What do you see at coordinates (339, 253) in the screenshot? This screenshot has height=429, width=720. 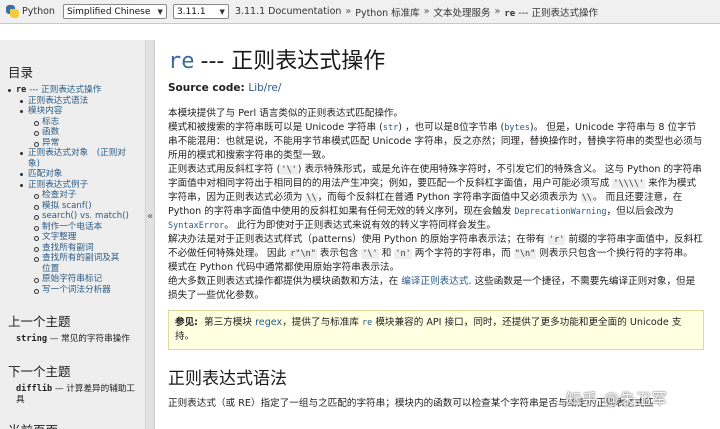 I see `text: 表示包含` at bounding box center [339, 253].